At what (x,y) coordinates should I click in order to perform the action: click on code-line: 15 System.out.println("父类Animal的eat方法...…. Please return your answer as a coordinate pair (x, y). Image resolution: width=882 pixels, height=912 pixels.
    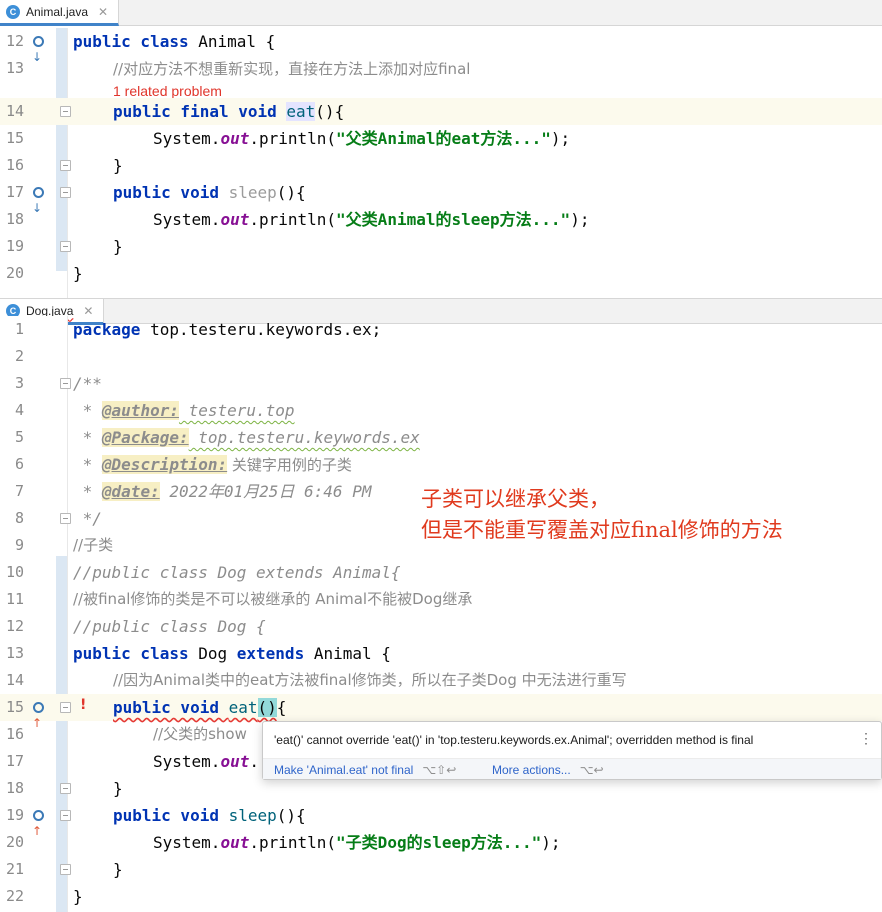
    Looking at the image, I should click on (441, 138).